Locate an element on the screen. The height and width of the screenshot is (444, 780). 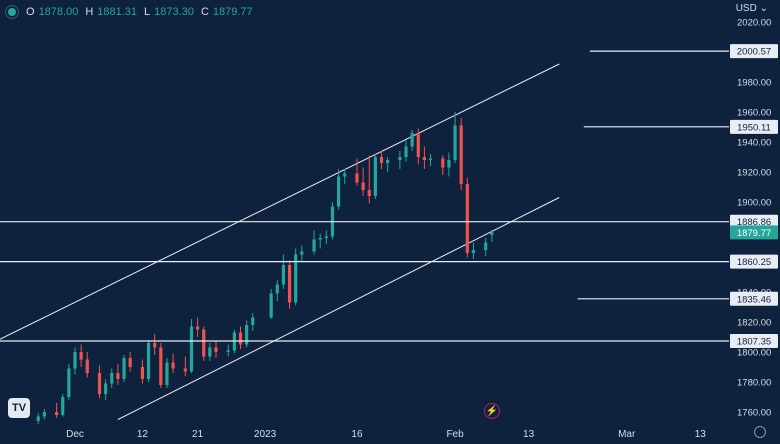
status-dot is located at coordinates (12, 12).